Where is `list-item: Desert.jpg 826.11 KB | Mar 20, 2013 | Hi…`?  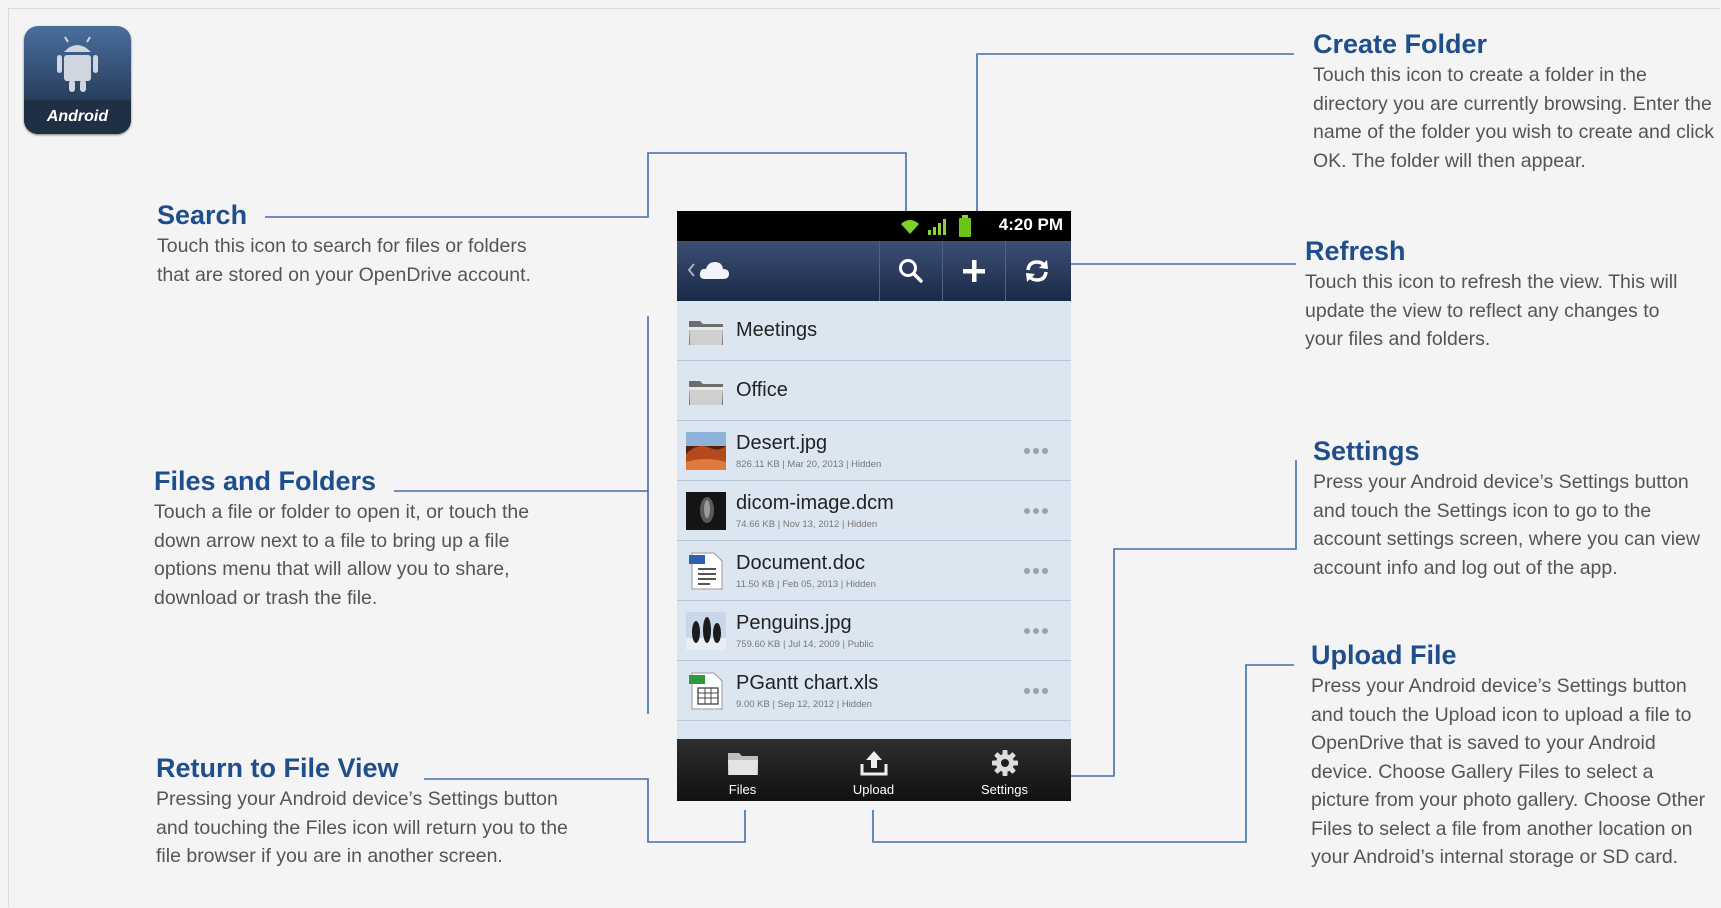 list-item: Desert.jpg 826.11 KB | Mar 20, 2013 | Hi… is located at coordinates (874, 451).